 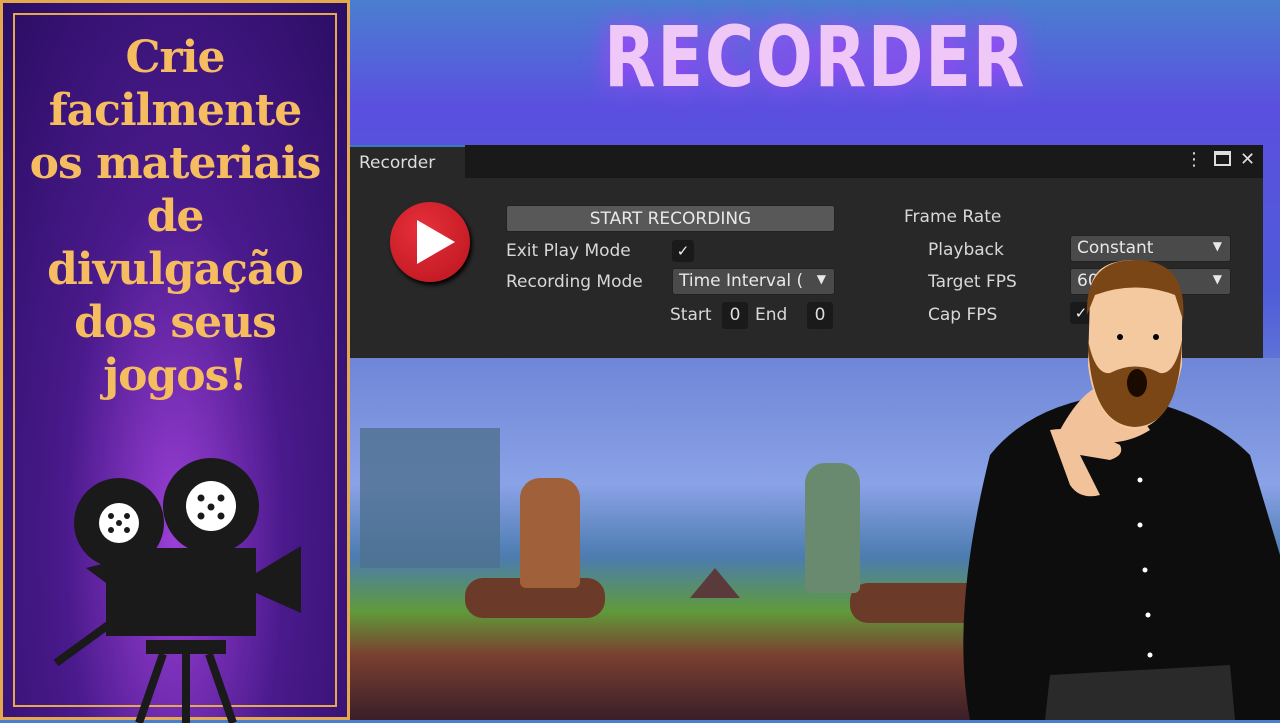 I want to click on campfire, so click(x=715, y=583).